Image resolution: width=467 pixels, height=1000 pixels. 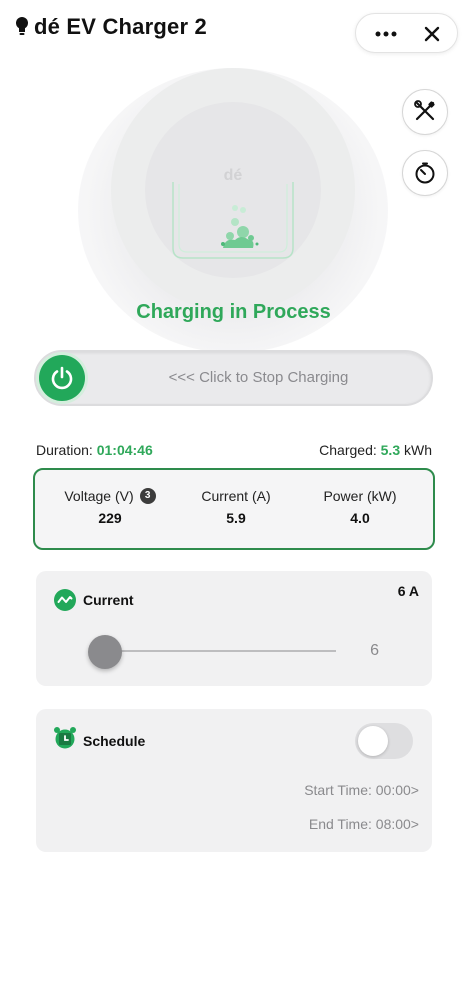 I want to click on current-slider-thumb, so click(x=105, y=652).